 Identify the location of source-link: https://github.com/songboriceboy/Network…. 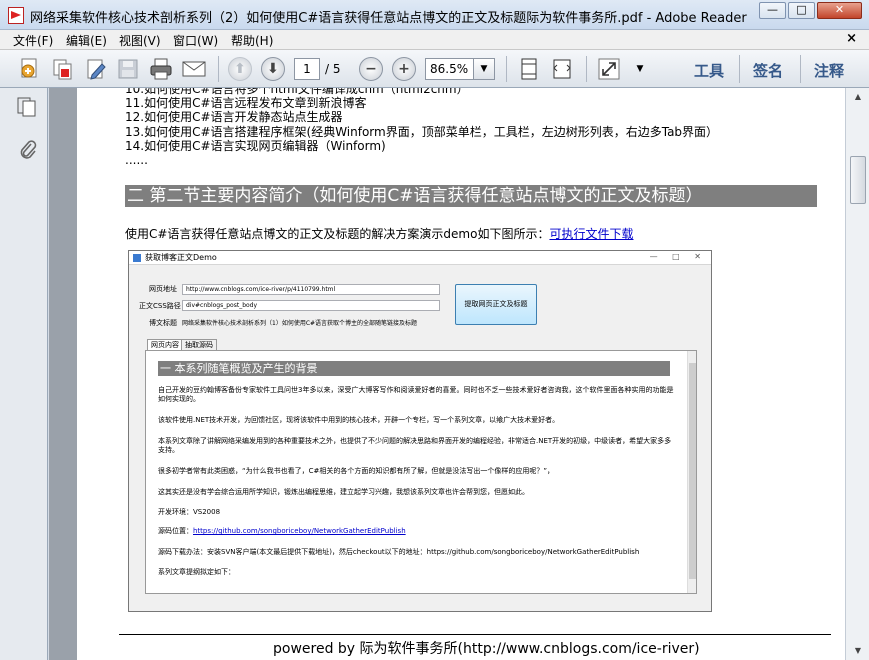
(299, 531).